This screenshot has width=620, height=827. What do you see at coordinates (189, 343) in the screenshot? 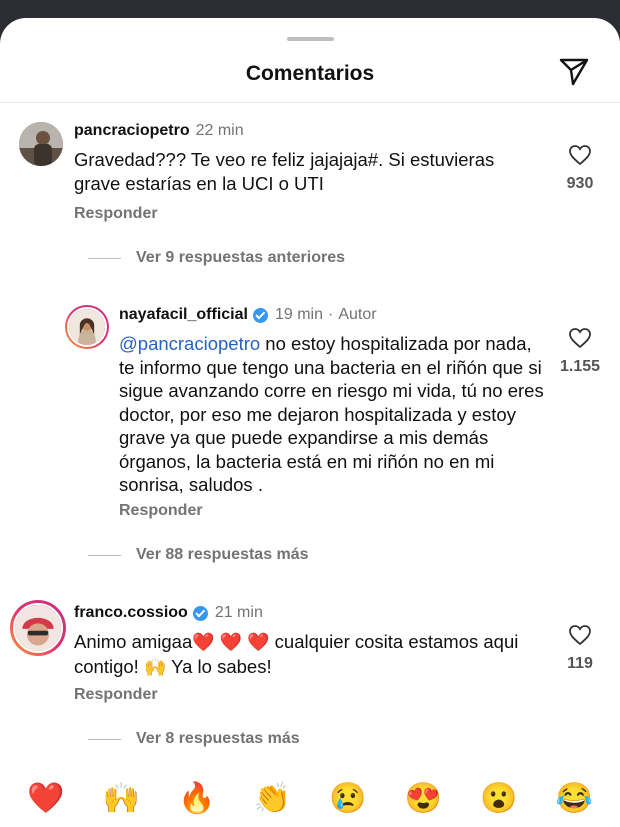
I see `mention-link: @pancraciopetro` at bounding box center [189, 343].